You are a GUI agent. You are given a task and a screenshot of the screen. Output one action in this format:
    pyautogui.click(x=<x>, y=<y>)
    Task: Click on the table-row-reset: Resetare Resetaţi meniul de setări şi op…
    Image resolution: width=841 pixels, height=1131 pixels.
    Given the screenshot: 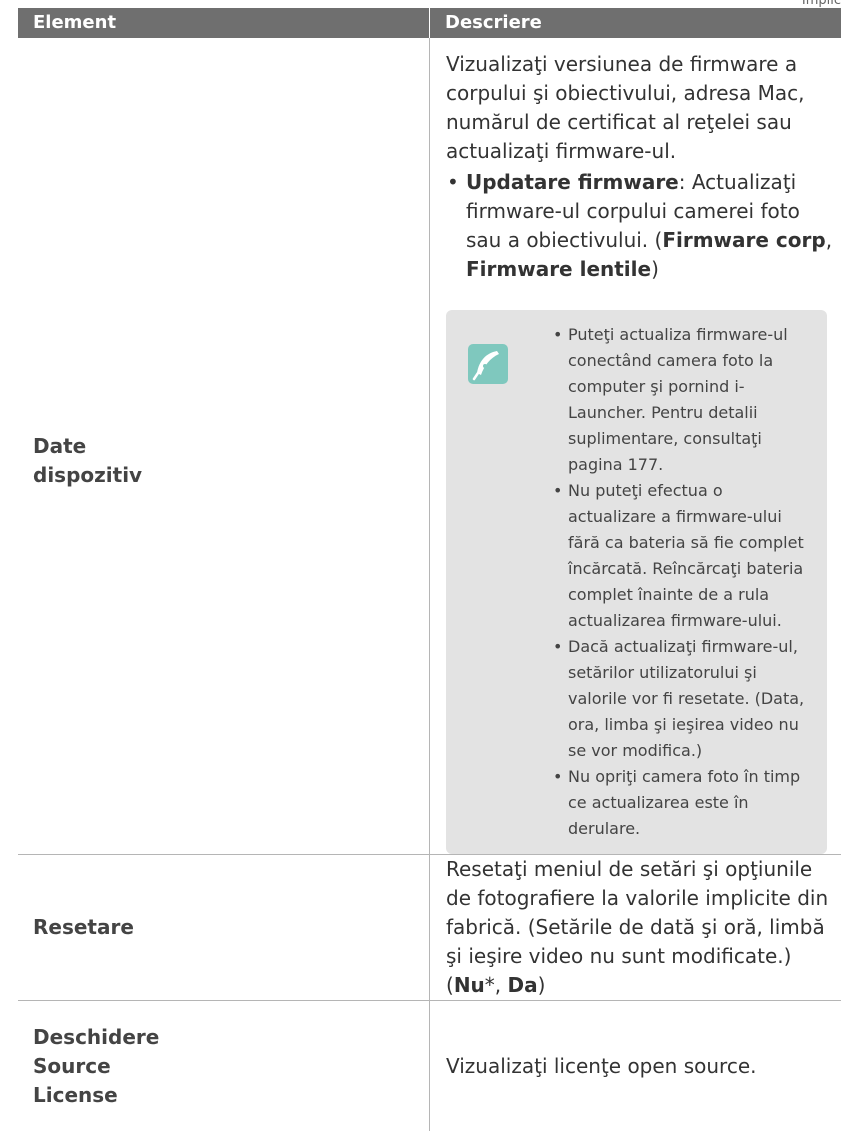 What is the action you would take?
    pyautogui.click(x=429, y=928)
    